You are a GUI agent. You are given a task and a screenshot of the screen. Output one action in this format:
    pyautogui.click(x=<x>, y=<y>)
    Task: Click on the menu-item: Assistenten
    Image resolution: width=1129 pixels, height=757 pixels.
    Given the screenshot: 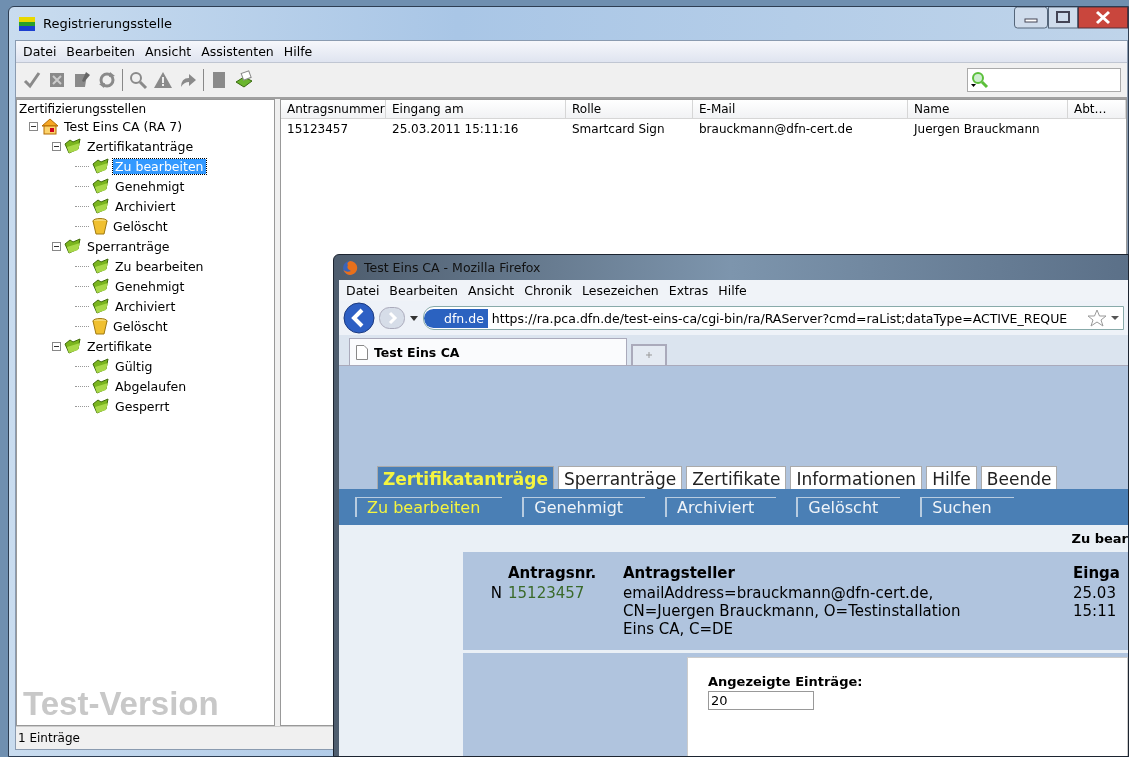 What is the action you would take?
    pyautogui.click(x=237, y=51)
    